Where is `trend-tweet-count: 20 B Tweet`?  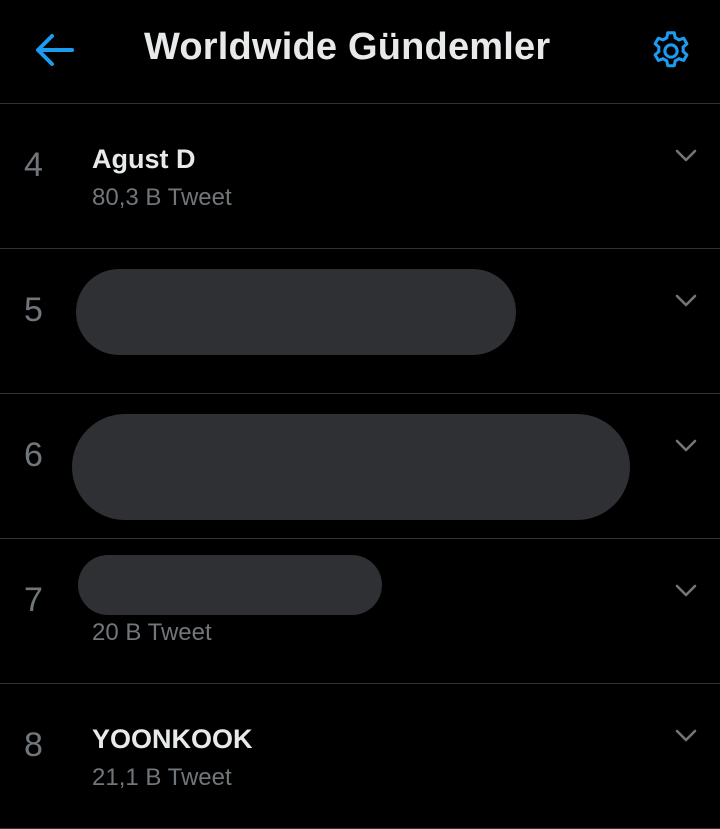
trend-tweet-count: 20 B Tweet is located at coordinates (152, 632).